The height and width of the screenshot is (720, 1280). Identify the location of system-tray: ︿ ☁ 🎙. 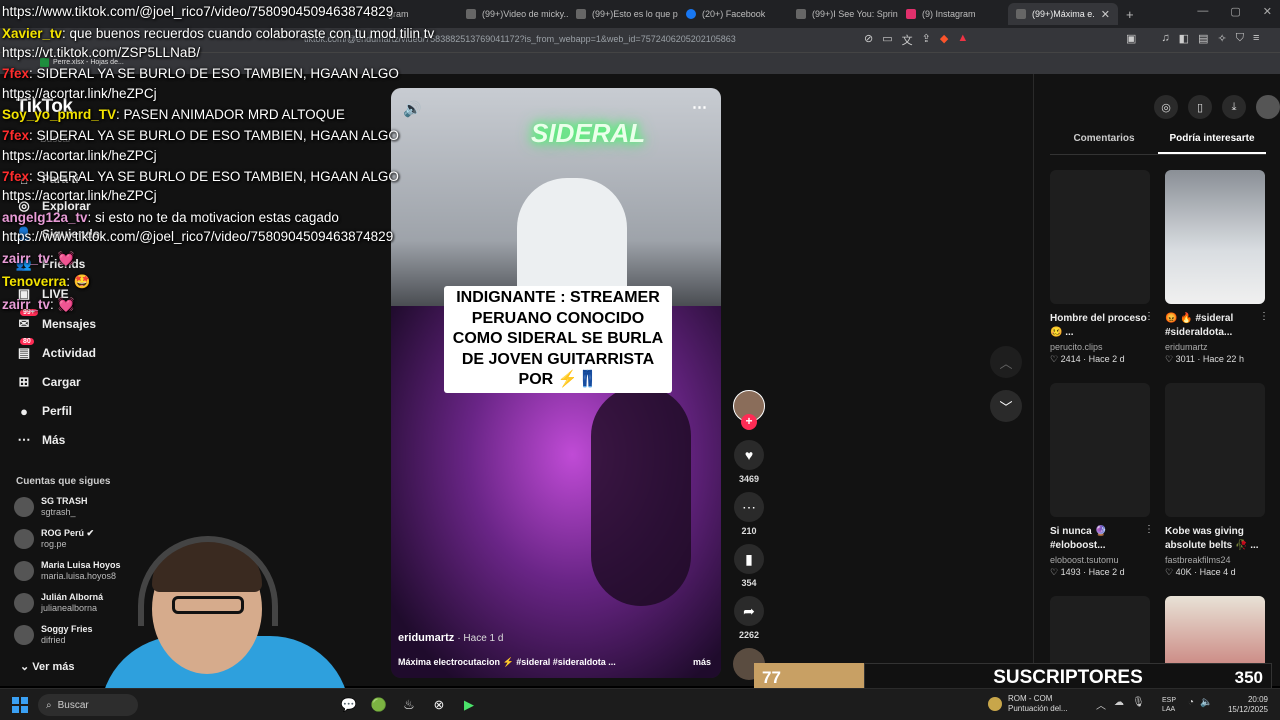
(1120, 704).